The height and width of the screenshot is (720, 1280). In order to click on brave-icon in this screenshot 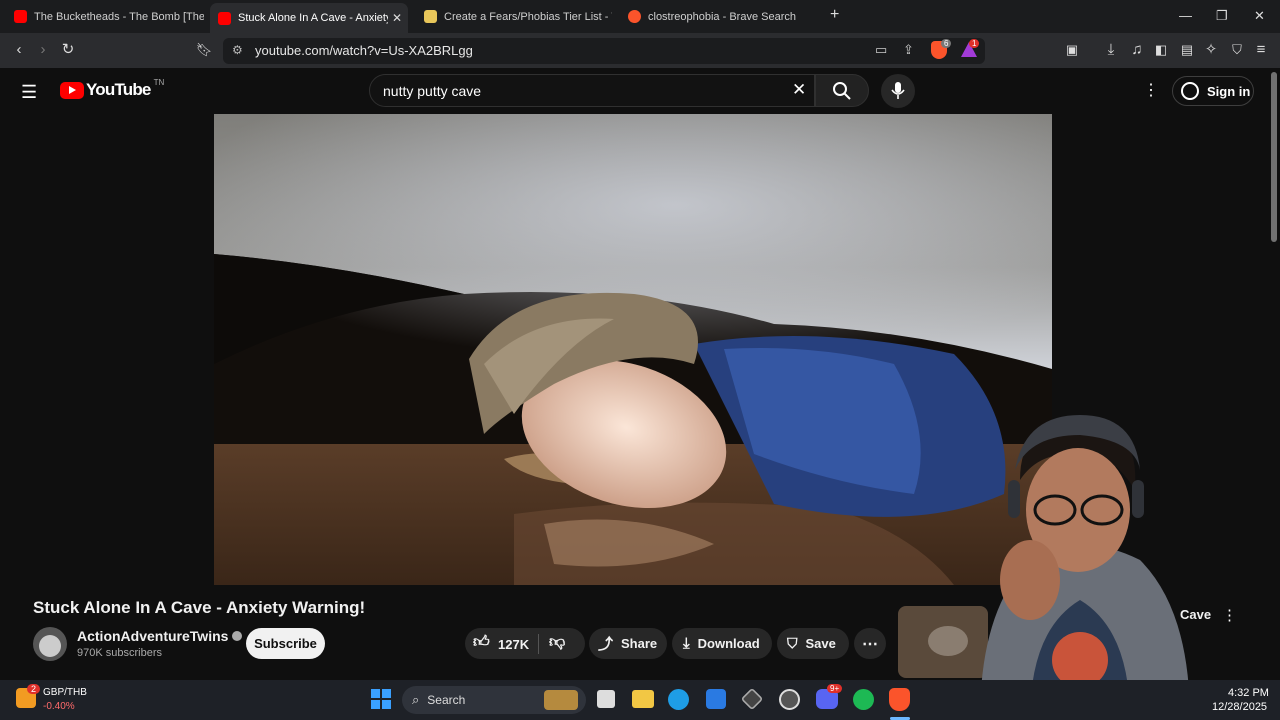, I will do `click(899, 699)`.